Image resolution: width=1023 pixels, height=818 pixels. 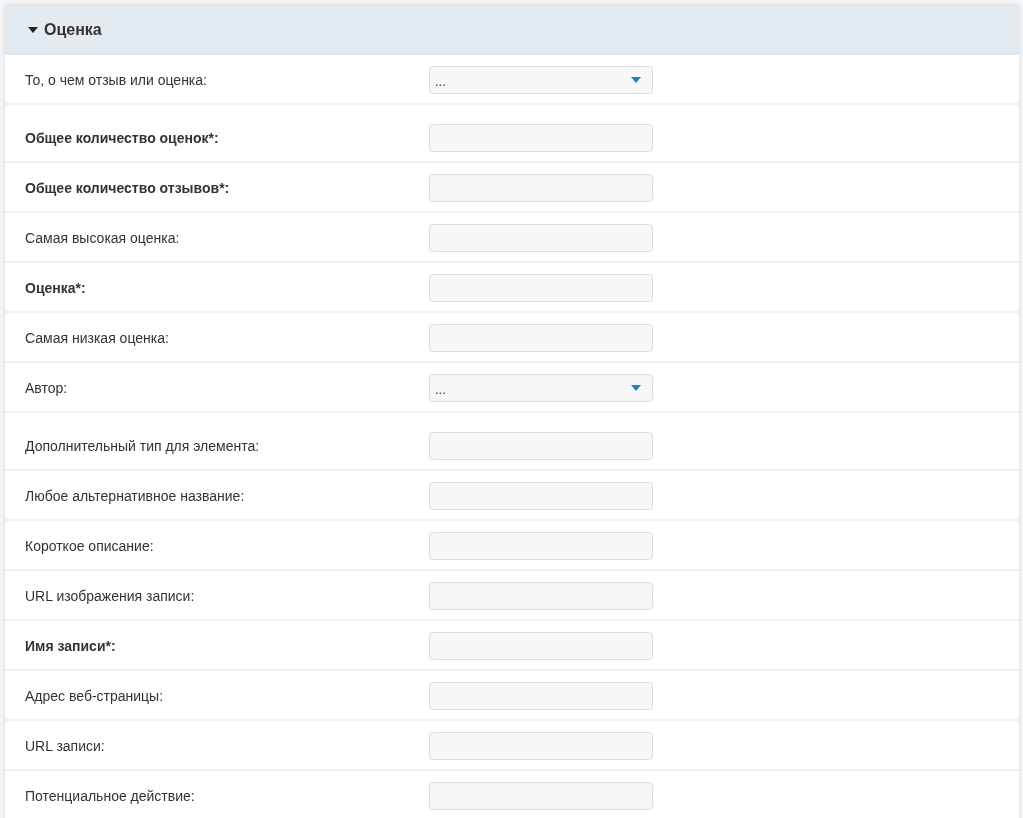 What do you see at coordinates (110, 596) in the screenshot?
I see `field-label: URL изображения записи:` at bounding box center [110, 596].